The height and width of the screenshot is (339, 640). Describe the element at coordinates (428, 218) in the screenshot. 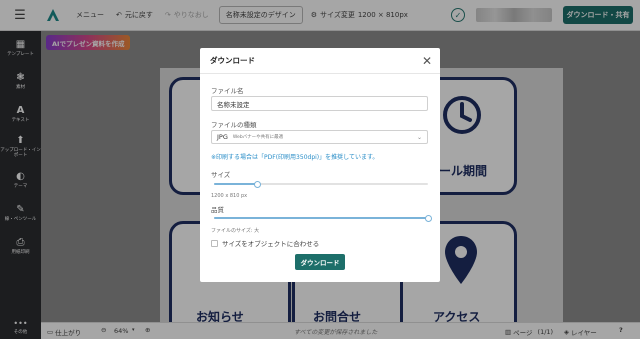

I see `quality-slider-thumb` at that location.